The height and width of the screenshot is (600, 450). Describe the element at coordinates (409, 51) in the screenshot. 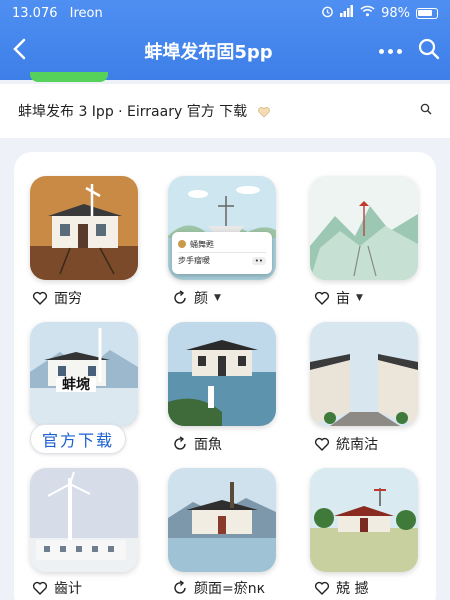

I see `nav-actions` at that location.